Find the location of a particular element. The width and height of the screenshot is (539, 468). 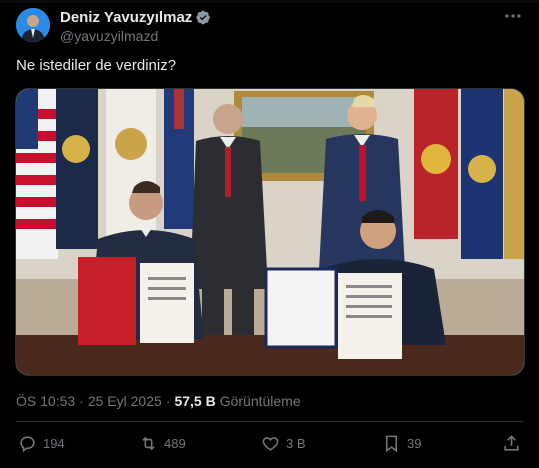

author-handle: @yavuzyilmazd is located at coordinates (109, 36).